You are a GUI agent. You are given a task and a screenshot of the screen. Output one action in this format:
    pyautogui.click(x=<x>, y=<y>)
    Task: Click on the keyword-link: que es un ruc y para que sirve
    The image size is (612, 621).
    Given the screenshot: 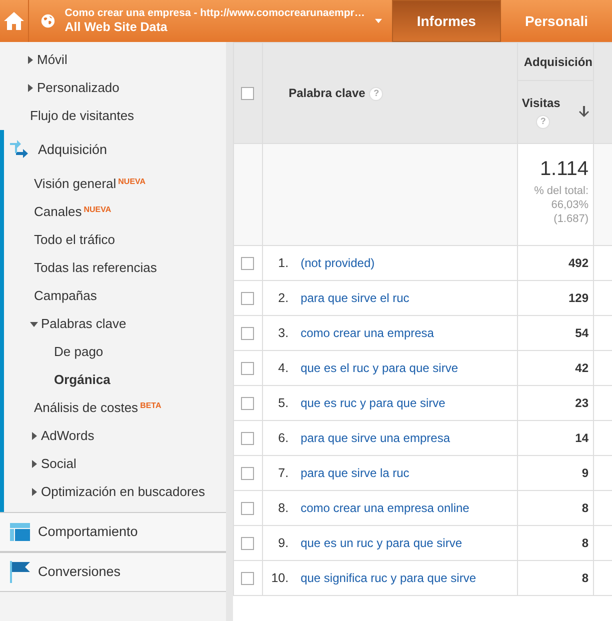 What is the action you would take?
    pyautogui.click(x=381, y=543)
    